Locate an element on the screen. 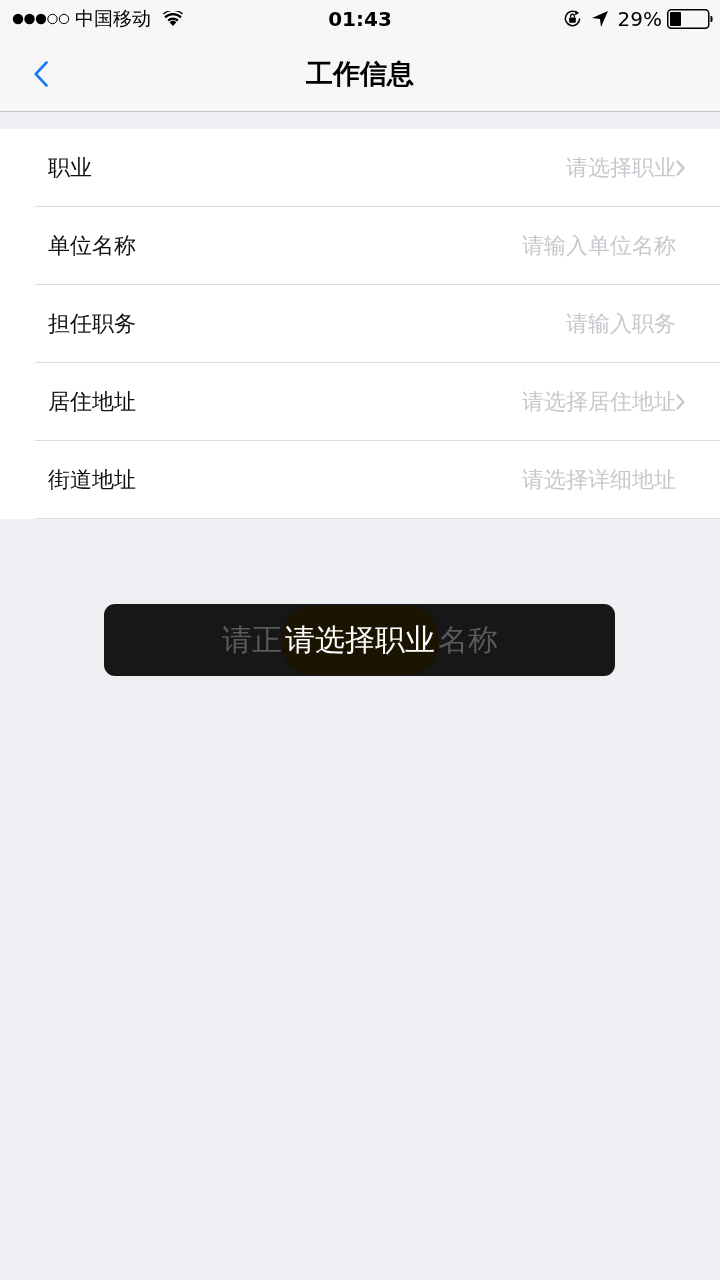  select-field: 请选择职业 is located at coordinates (394, 167).